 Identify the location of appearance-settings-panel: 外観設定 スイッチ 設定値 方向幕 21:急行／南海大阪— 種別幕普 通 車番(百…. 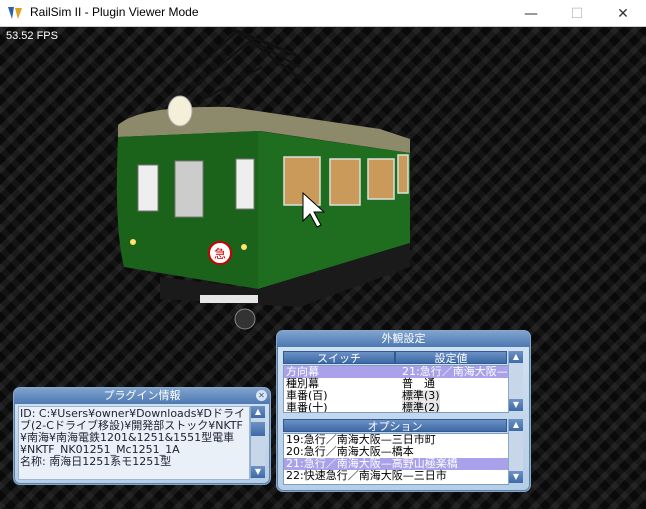
(403, 411).